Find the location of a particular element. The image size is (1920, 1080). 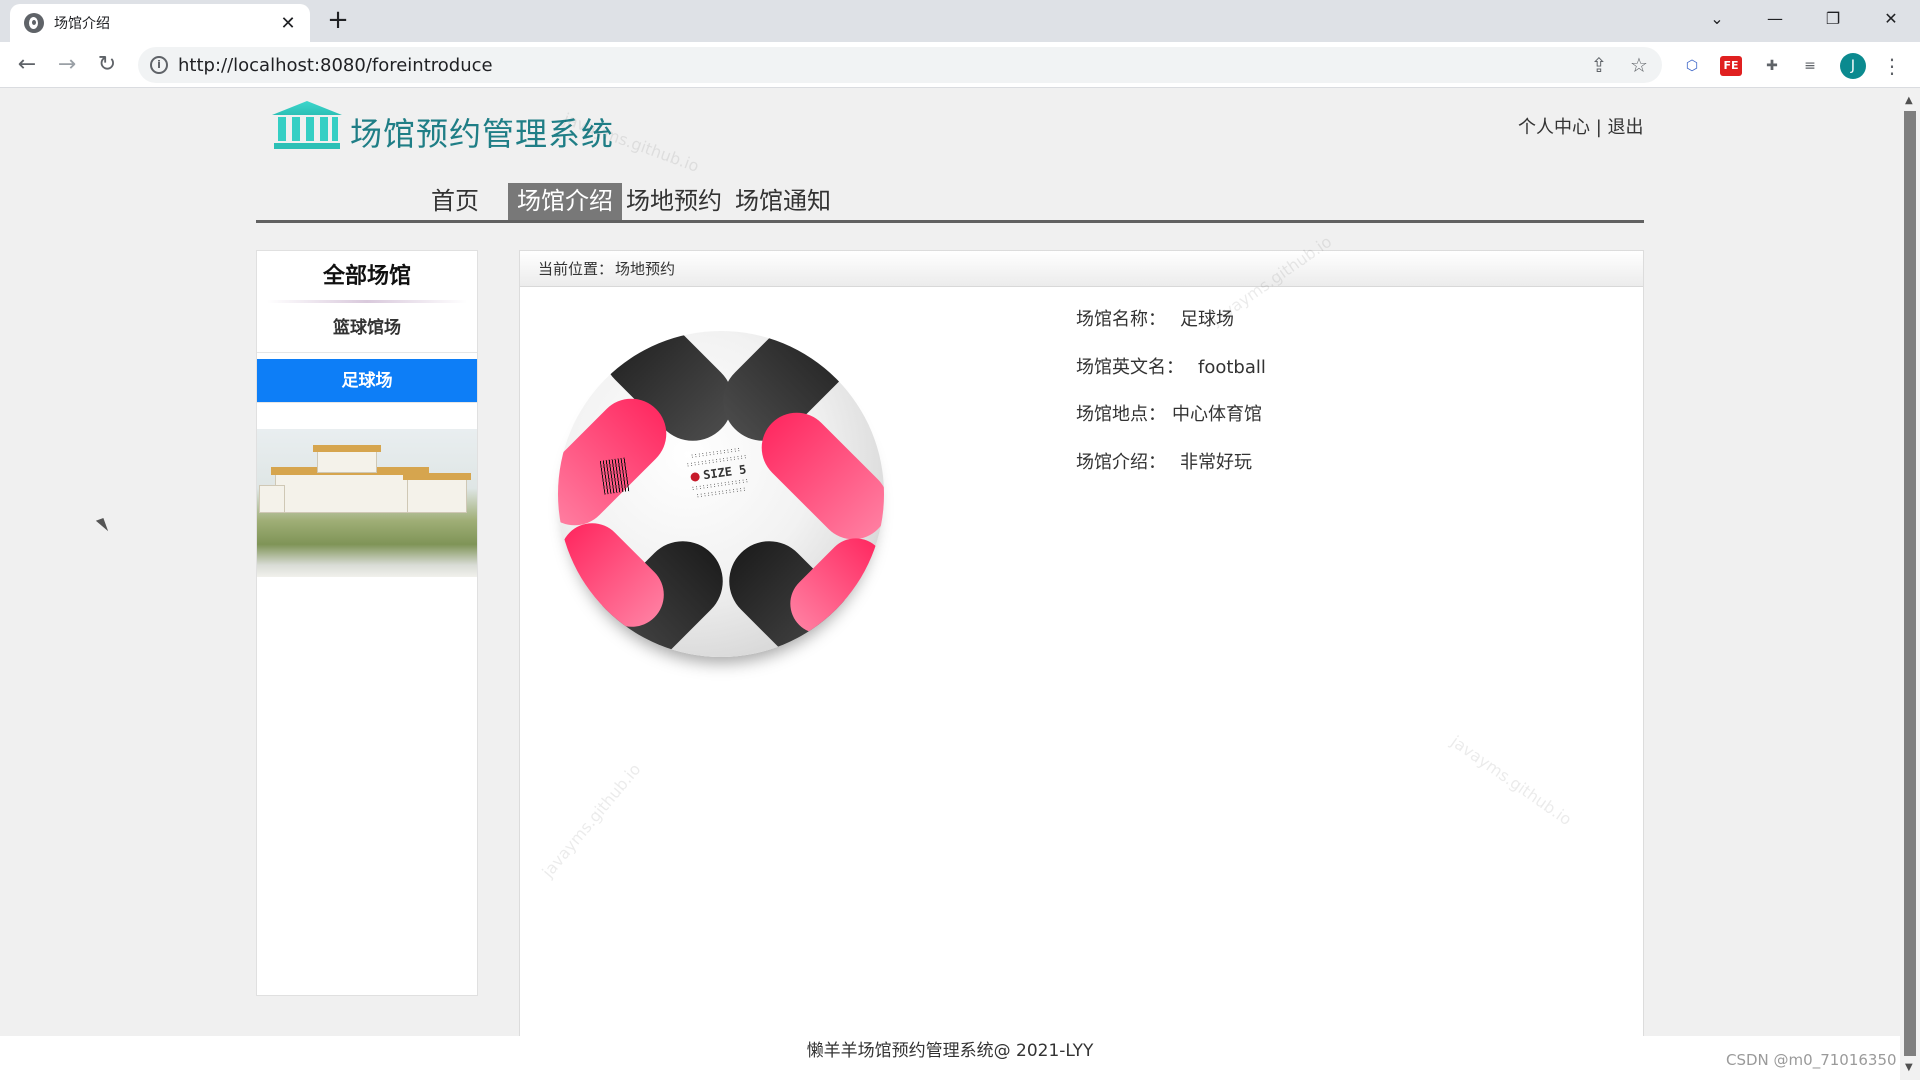

menu-dots-icon: ⋮ is located at coordinates (1892, 66).